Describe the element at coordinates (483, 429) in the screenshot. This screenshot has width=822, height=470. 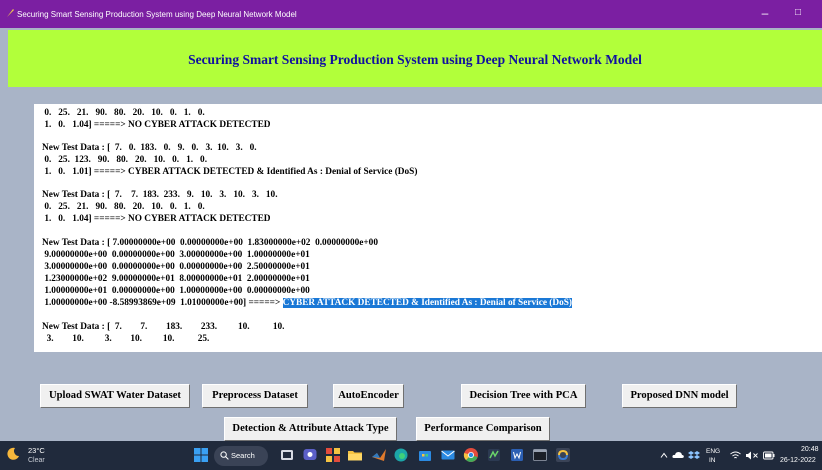
I see `performance-comparison-button: Performance Comparison` at that location.